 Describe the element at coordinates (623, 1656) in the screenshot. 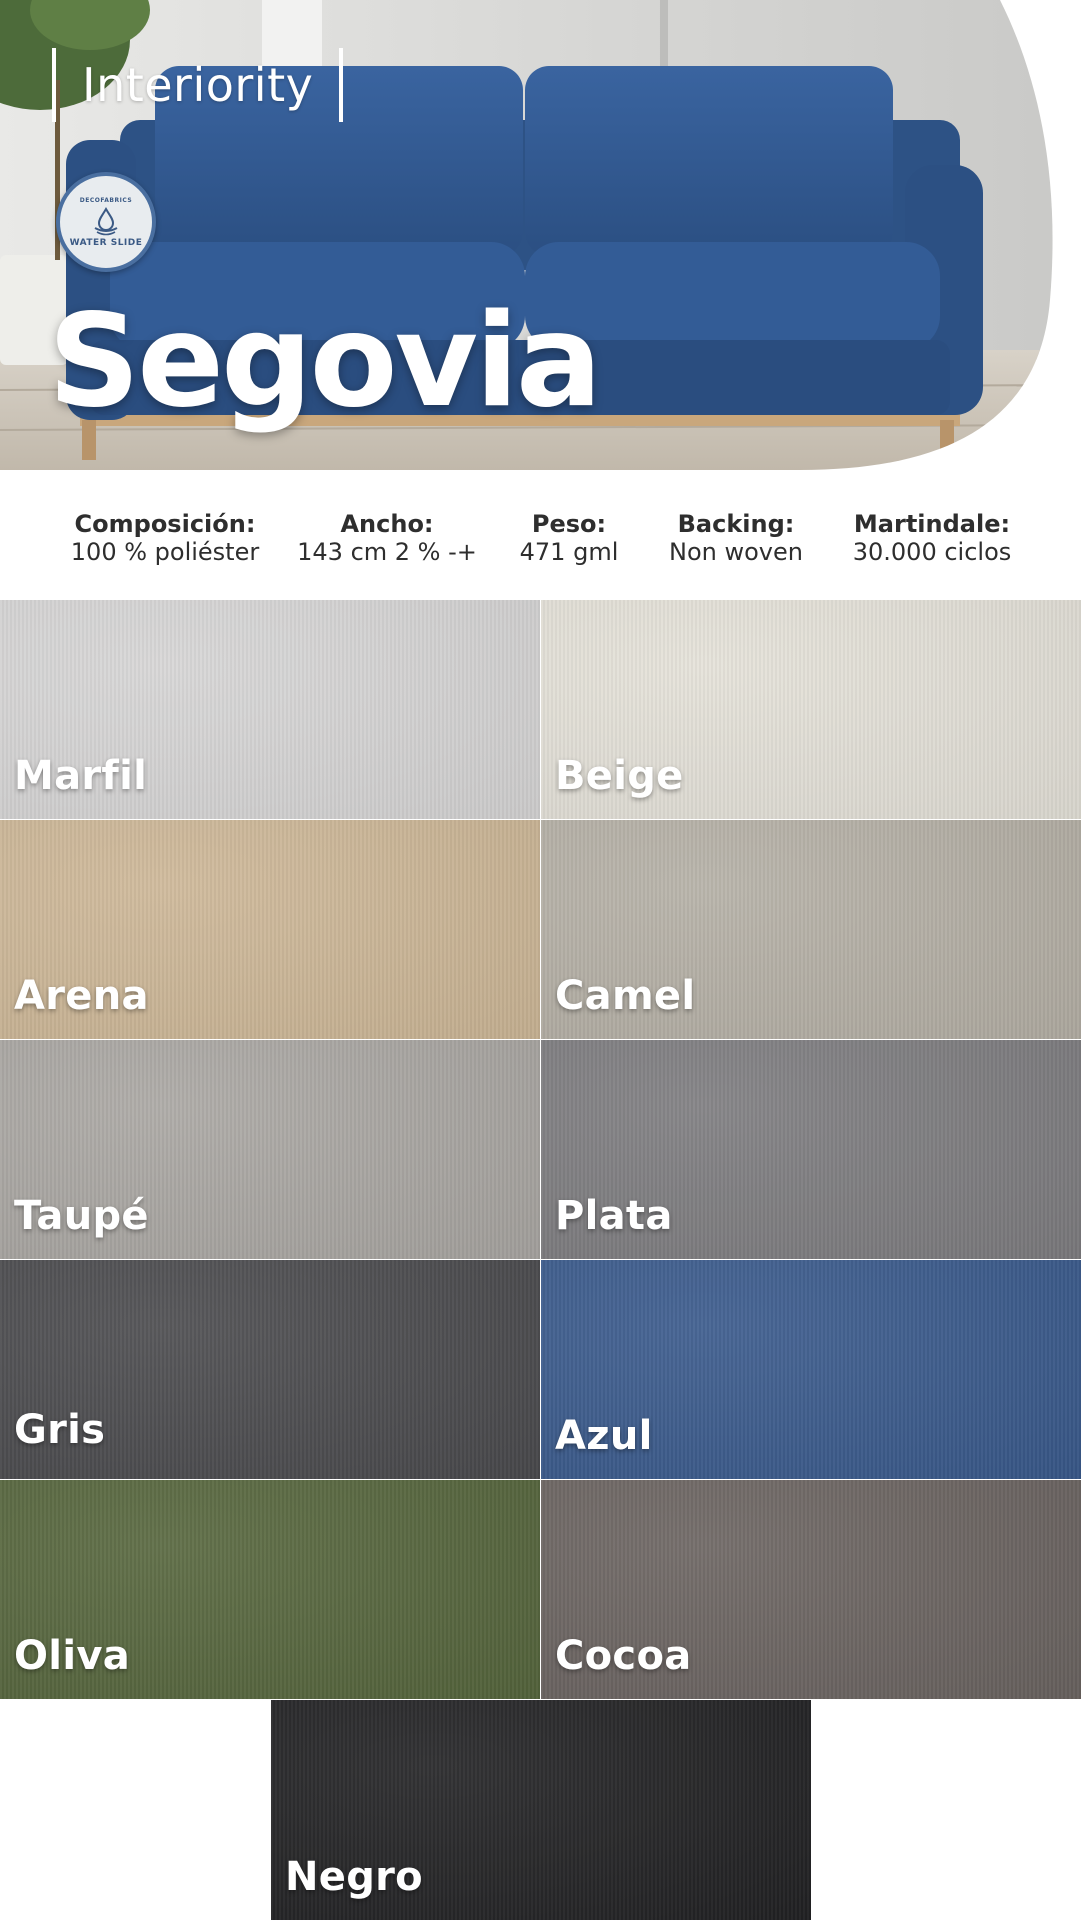

I see `swatch-label: Cocoa` at that location.